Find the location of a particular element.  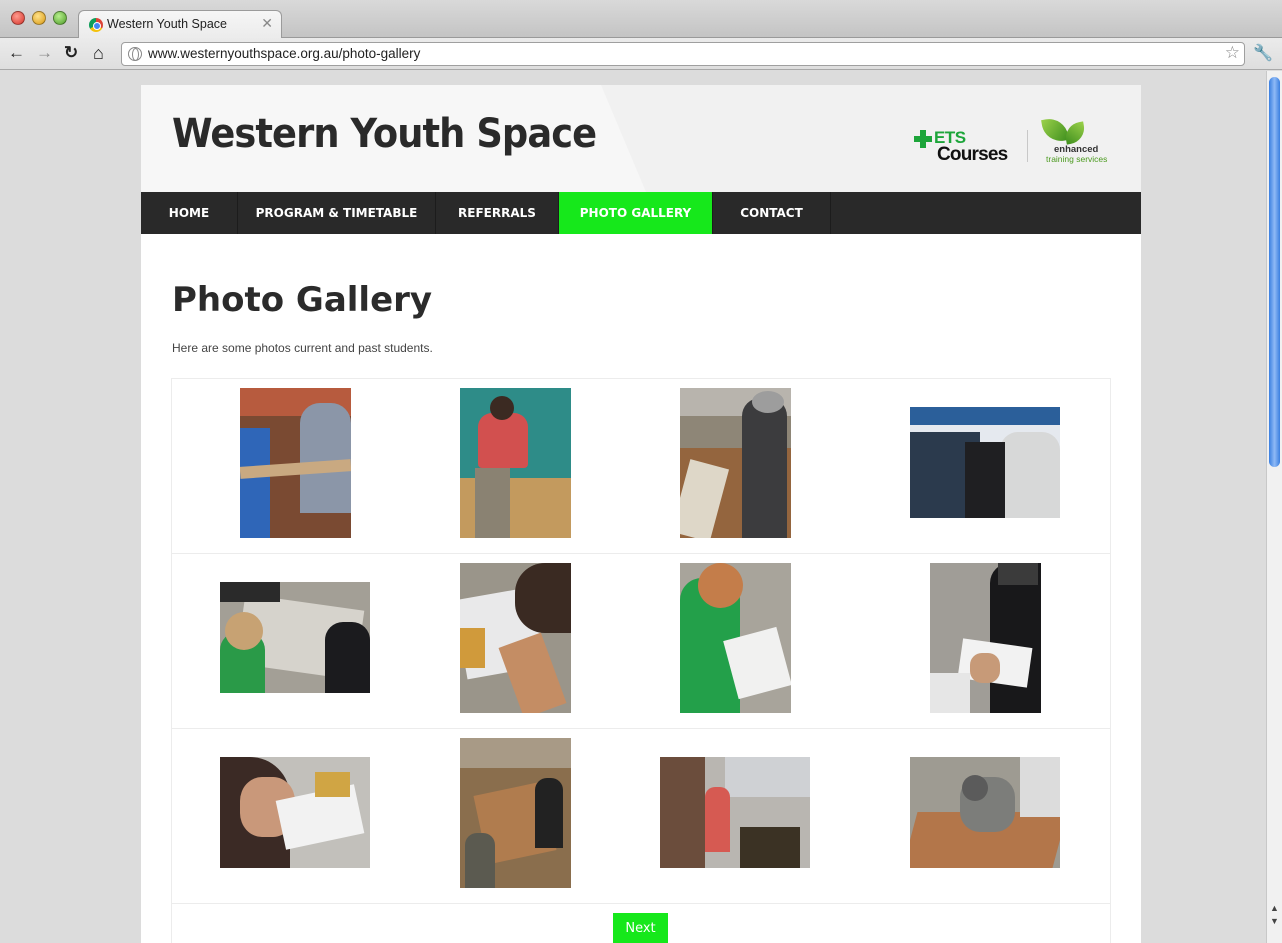

plus-icon is located at coordinates (923, 139).